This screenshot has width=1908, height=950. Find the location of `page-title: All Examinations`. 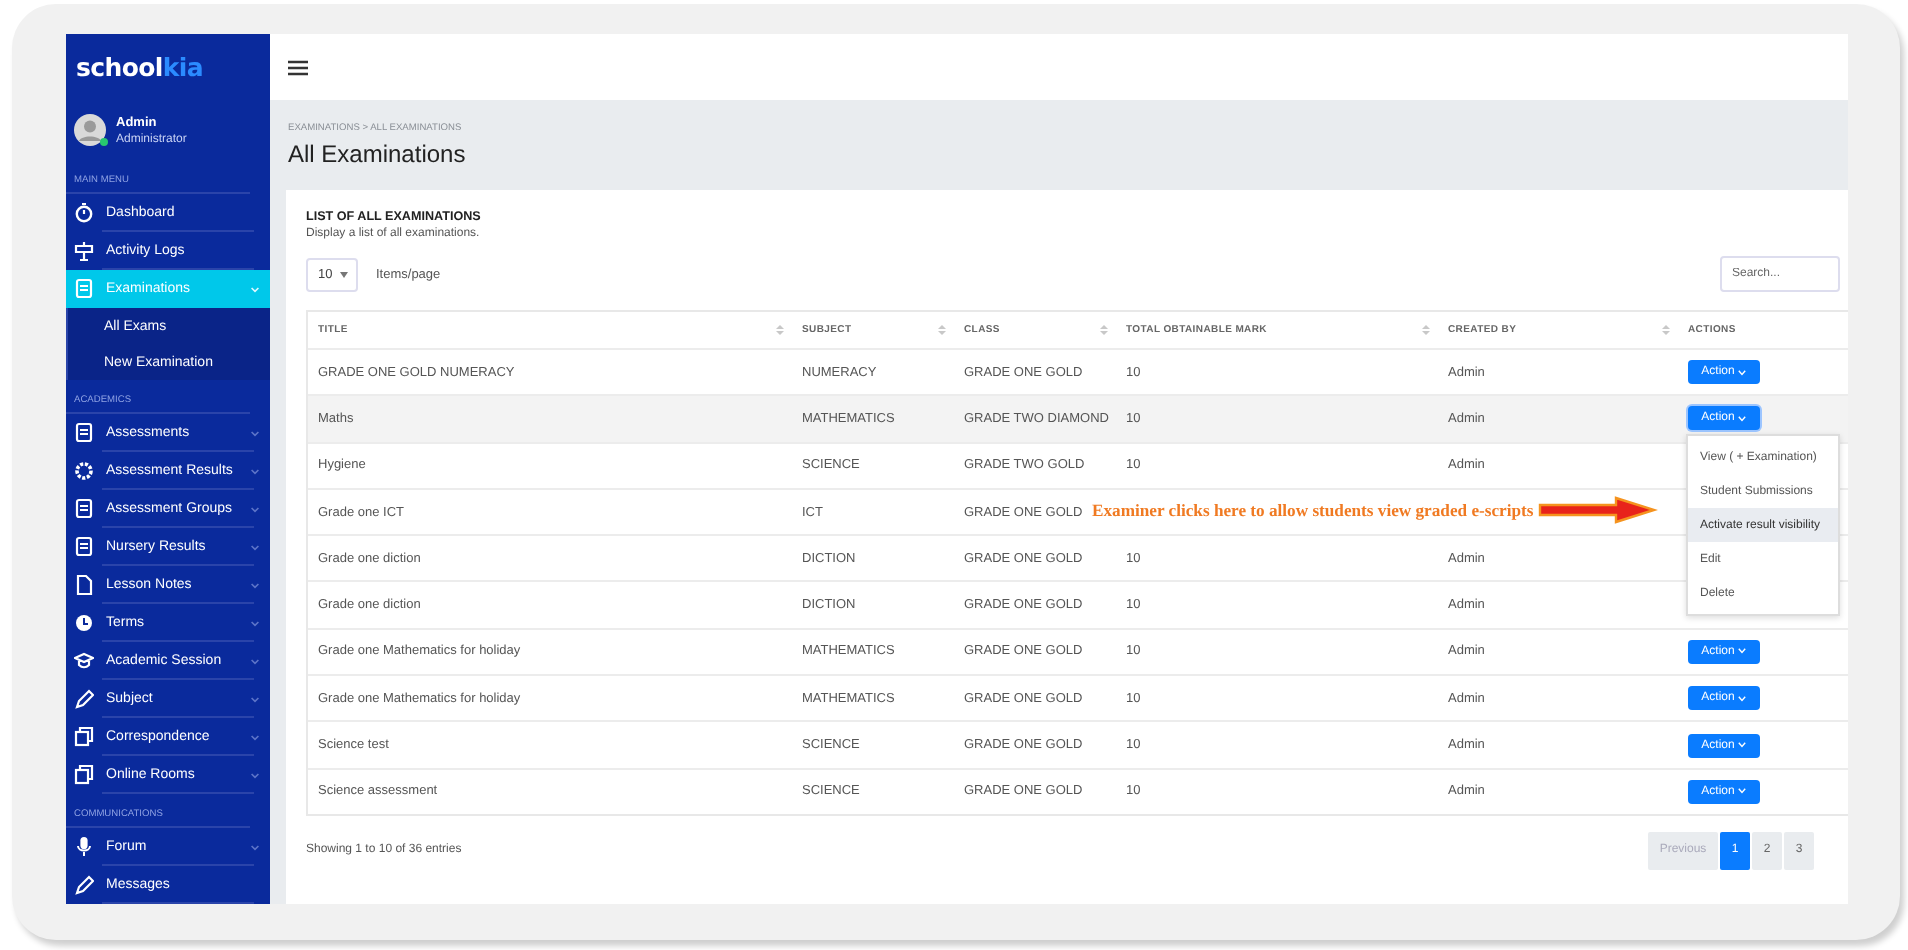

page-title: All Examinations is located at coordinates (377, 154).